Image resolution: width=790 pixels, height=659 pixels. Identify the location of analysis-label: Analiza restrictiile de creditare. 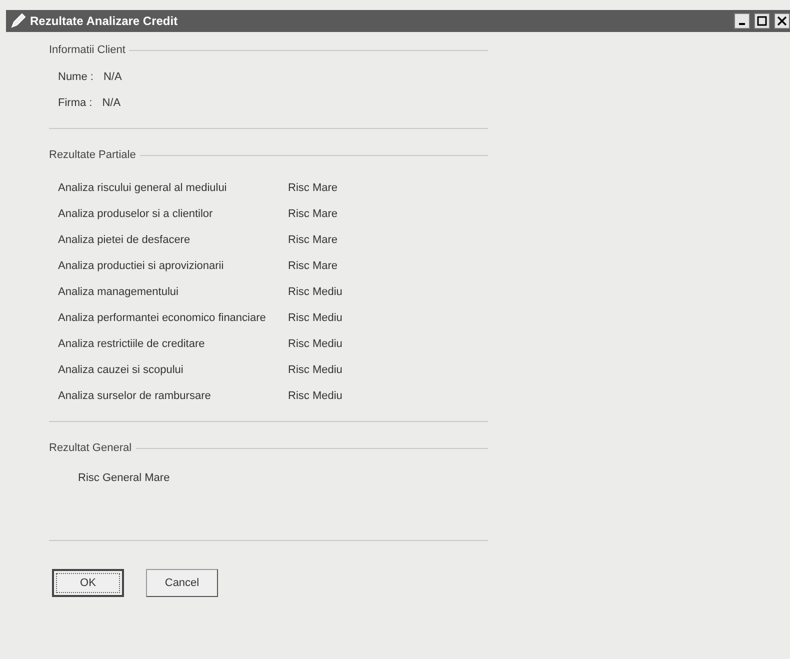
(132, 344).